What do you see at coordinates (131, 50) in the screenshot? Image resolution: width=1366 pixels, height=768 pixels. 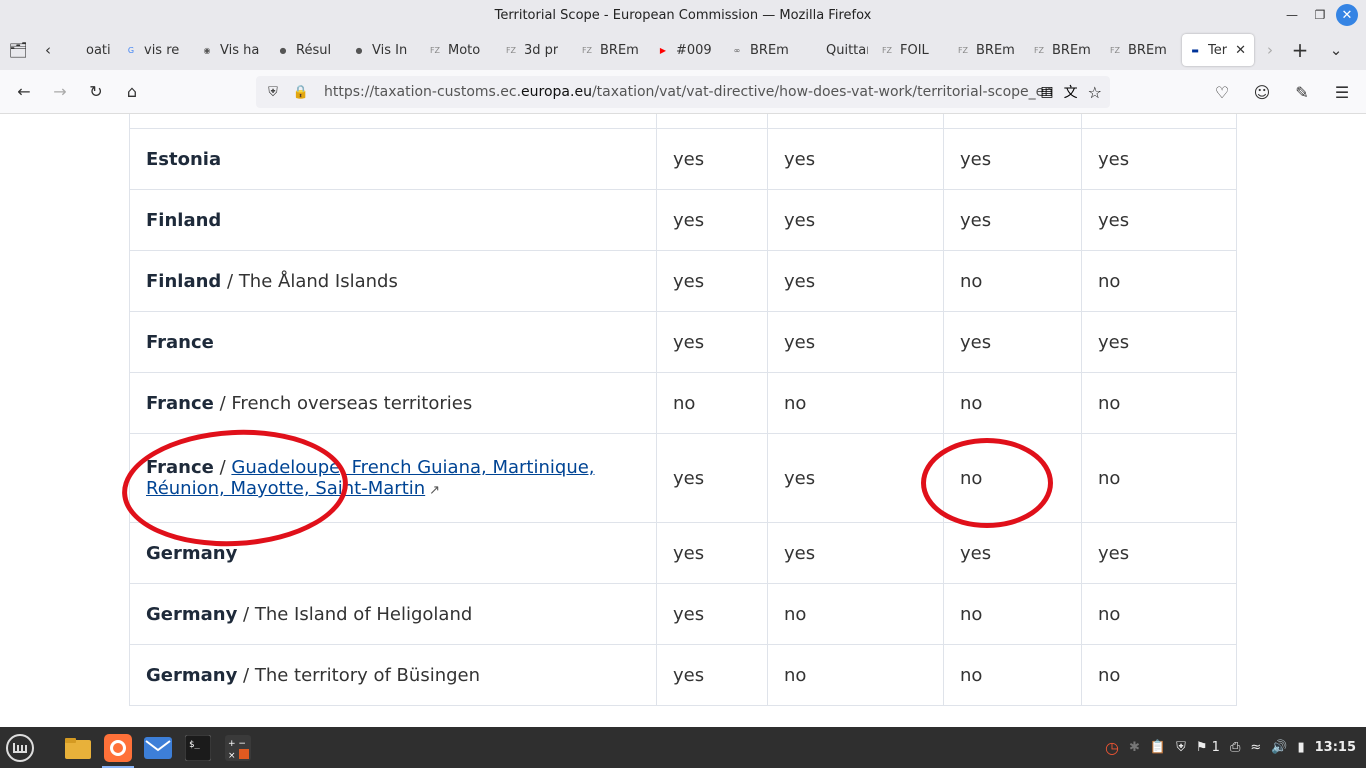 I see `google-icon: G` at bounding box center [131, 50].